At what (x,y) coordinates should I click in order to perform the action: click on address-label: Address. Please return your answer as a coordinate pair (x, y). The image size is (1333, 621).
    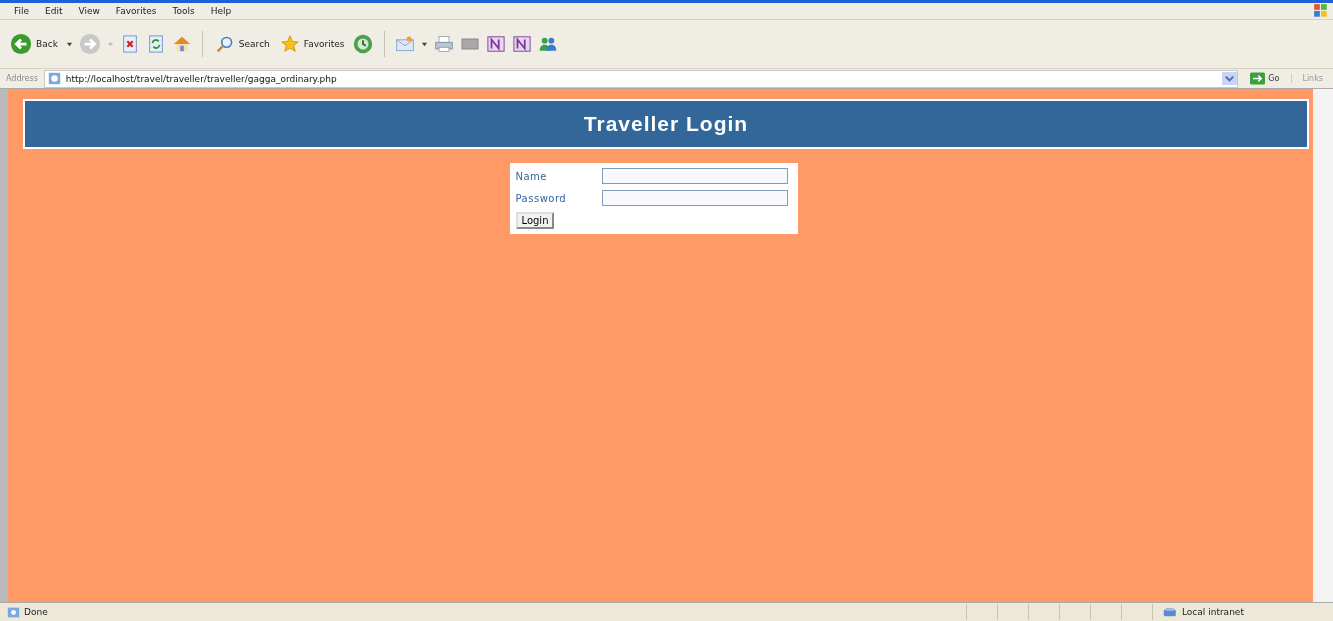
    Looking at the image, I should click on (22, 78).